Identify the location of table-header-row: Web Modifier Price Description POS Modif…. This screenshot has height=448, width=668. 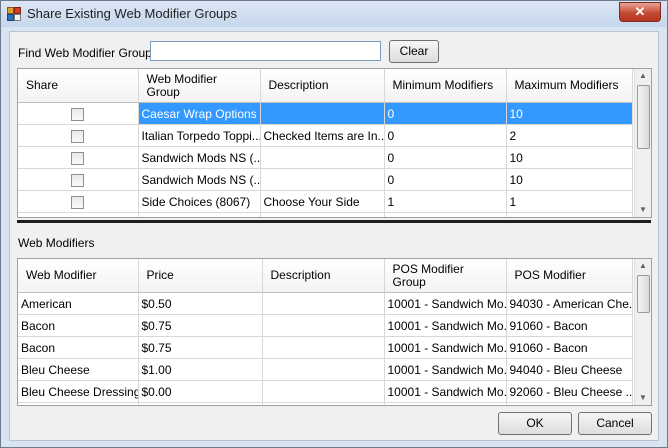
(325, 276).